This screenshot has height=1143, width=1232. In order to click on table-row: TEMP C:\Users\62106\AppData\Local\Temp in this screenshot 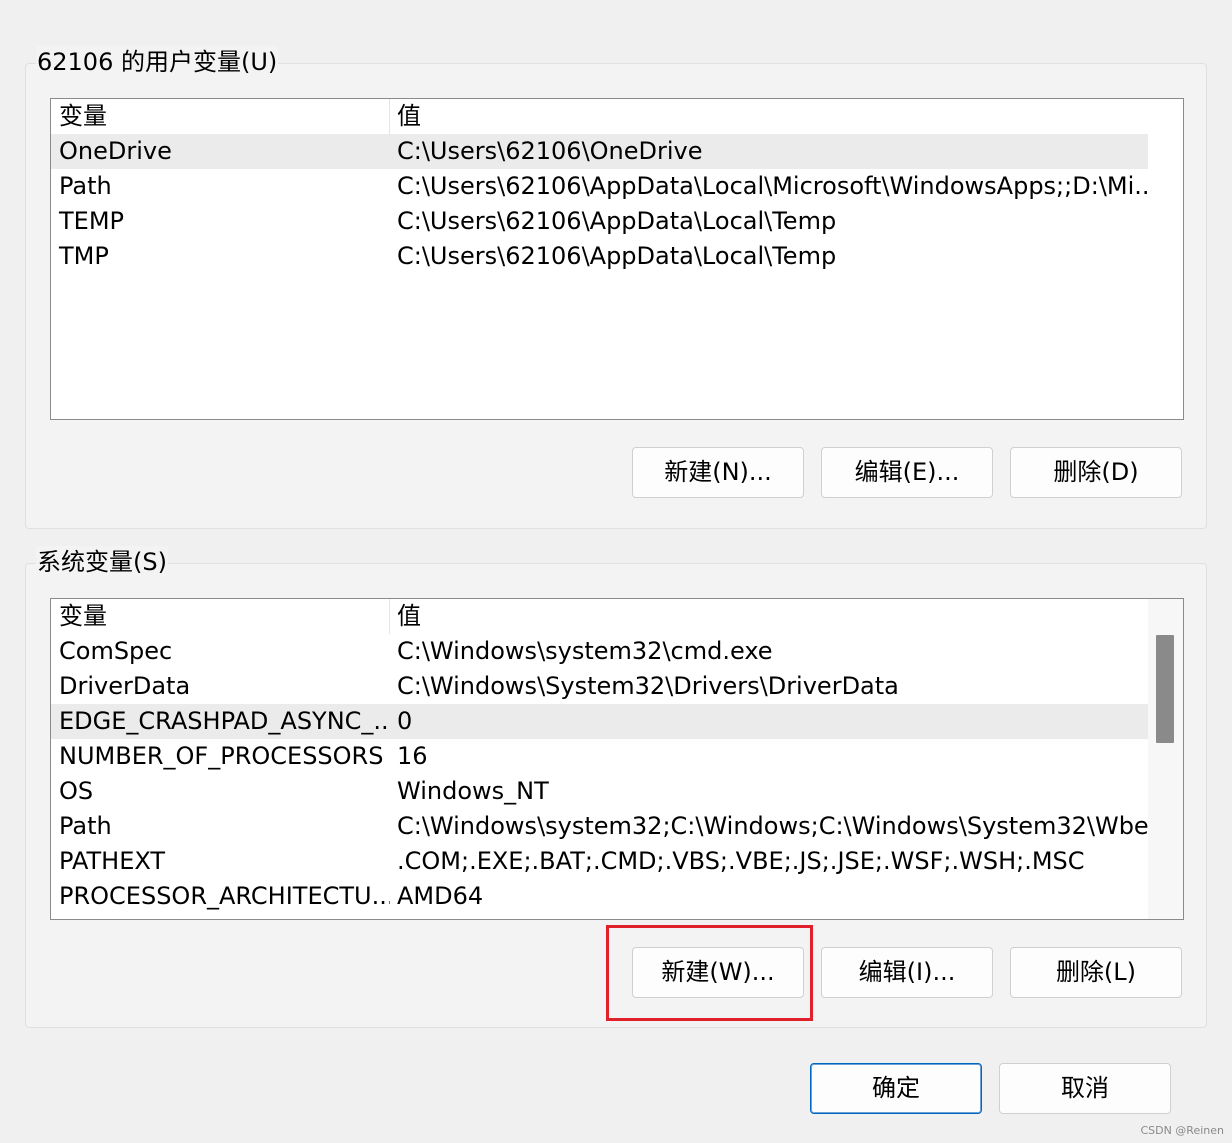, I will do `click(599, 221)`.